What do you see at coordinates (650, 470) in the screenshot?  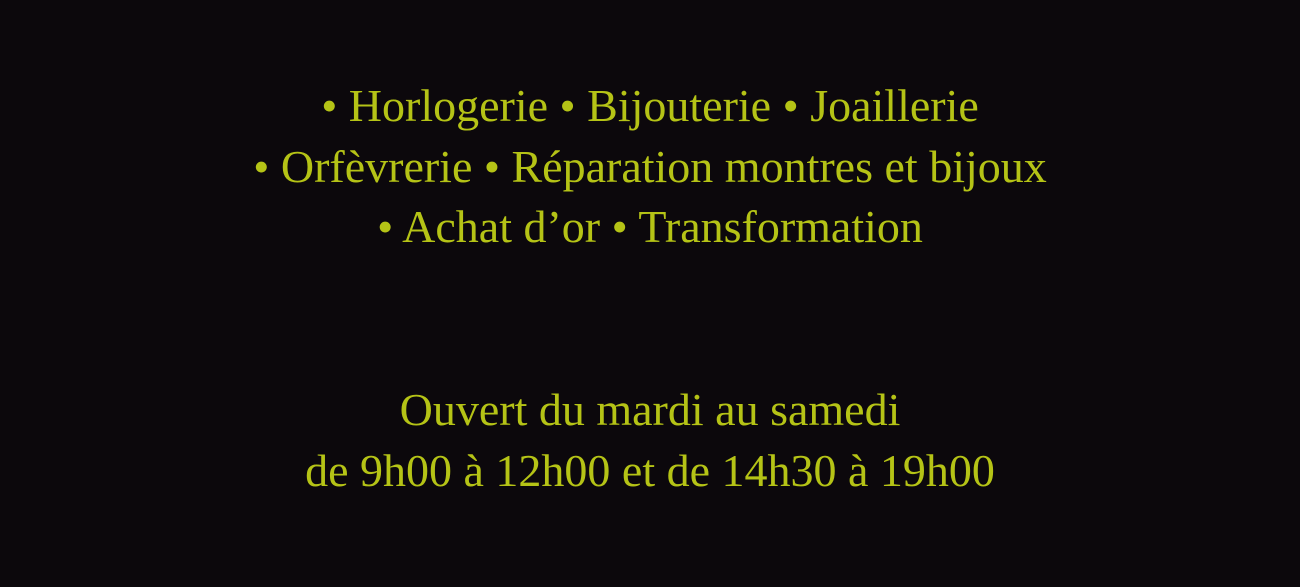 I see `opening-times: de 9h00 à 12h00 et de 14h30 à 19h00` at bounding box center [650, 470].